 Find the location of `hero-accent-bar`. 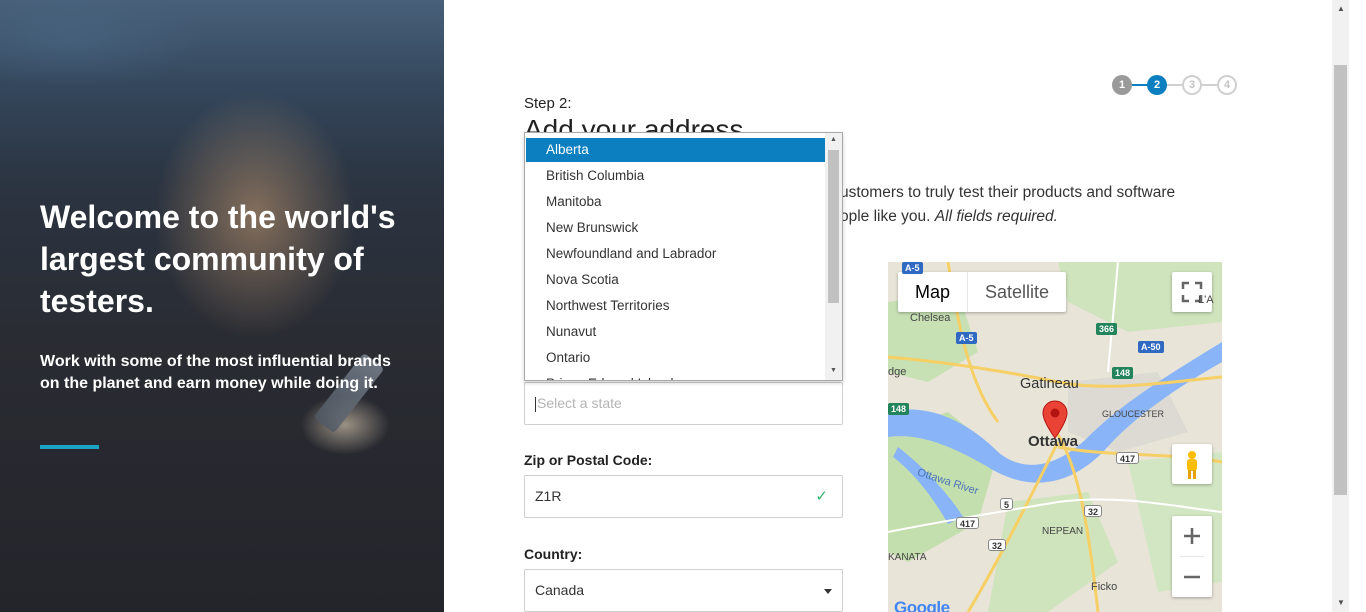

hero-accent-bar is located at coordinates (69, 447).